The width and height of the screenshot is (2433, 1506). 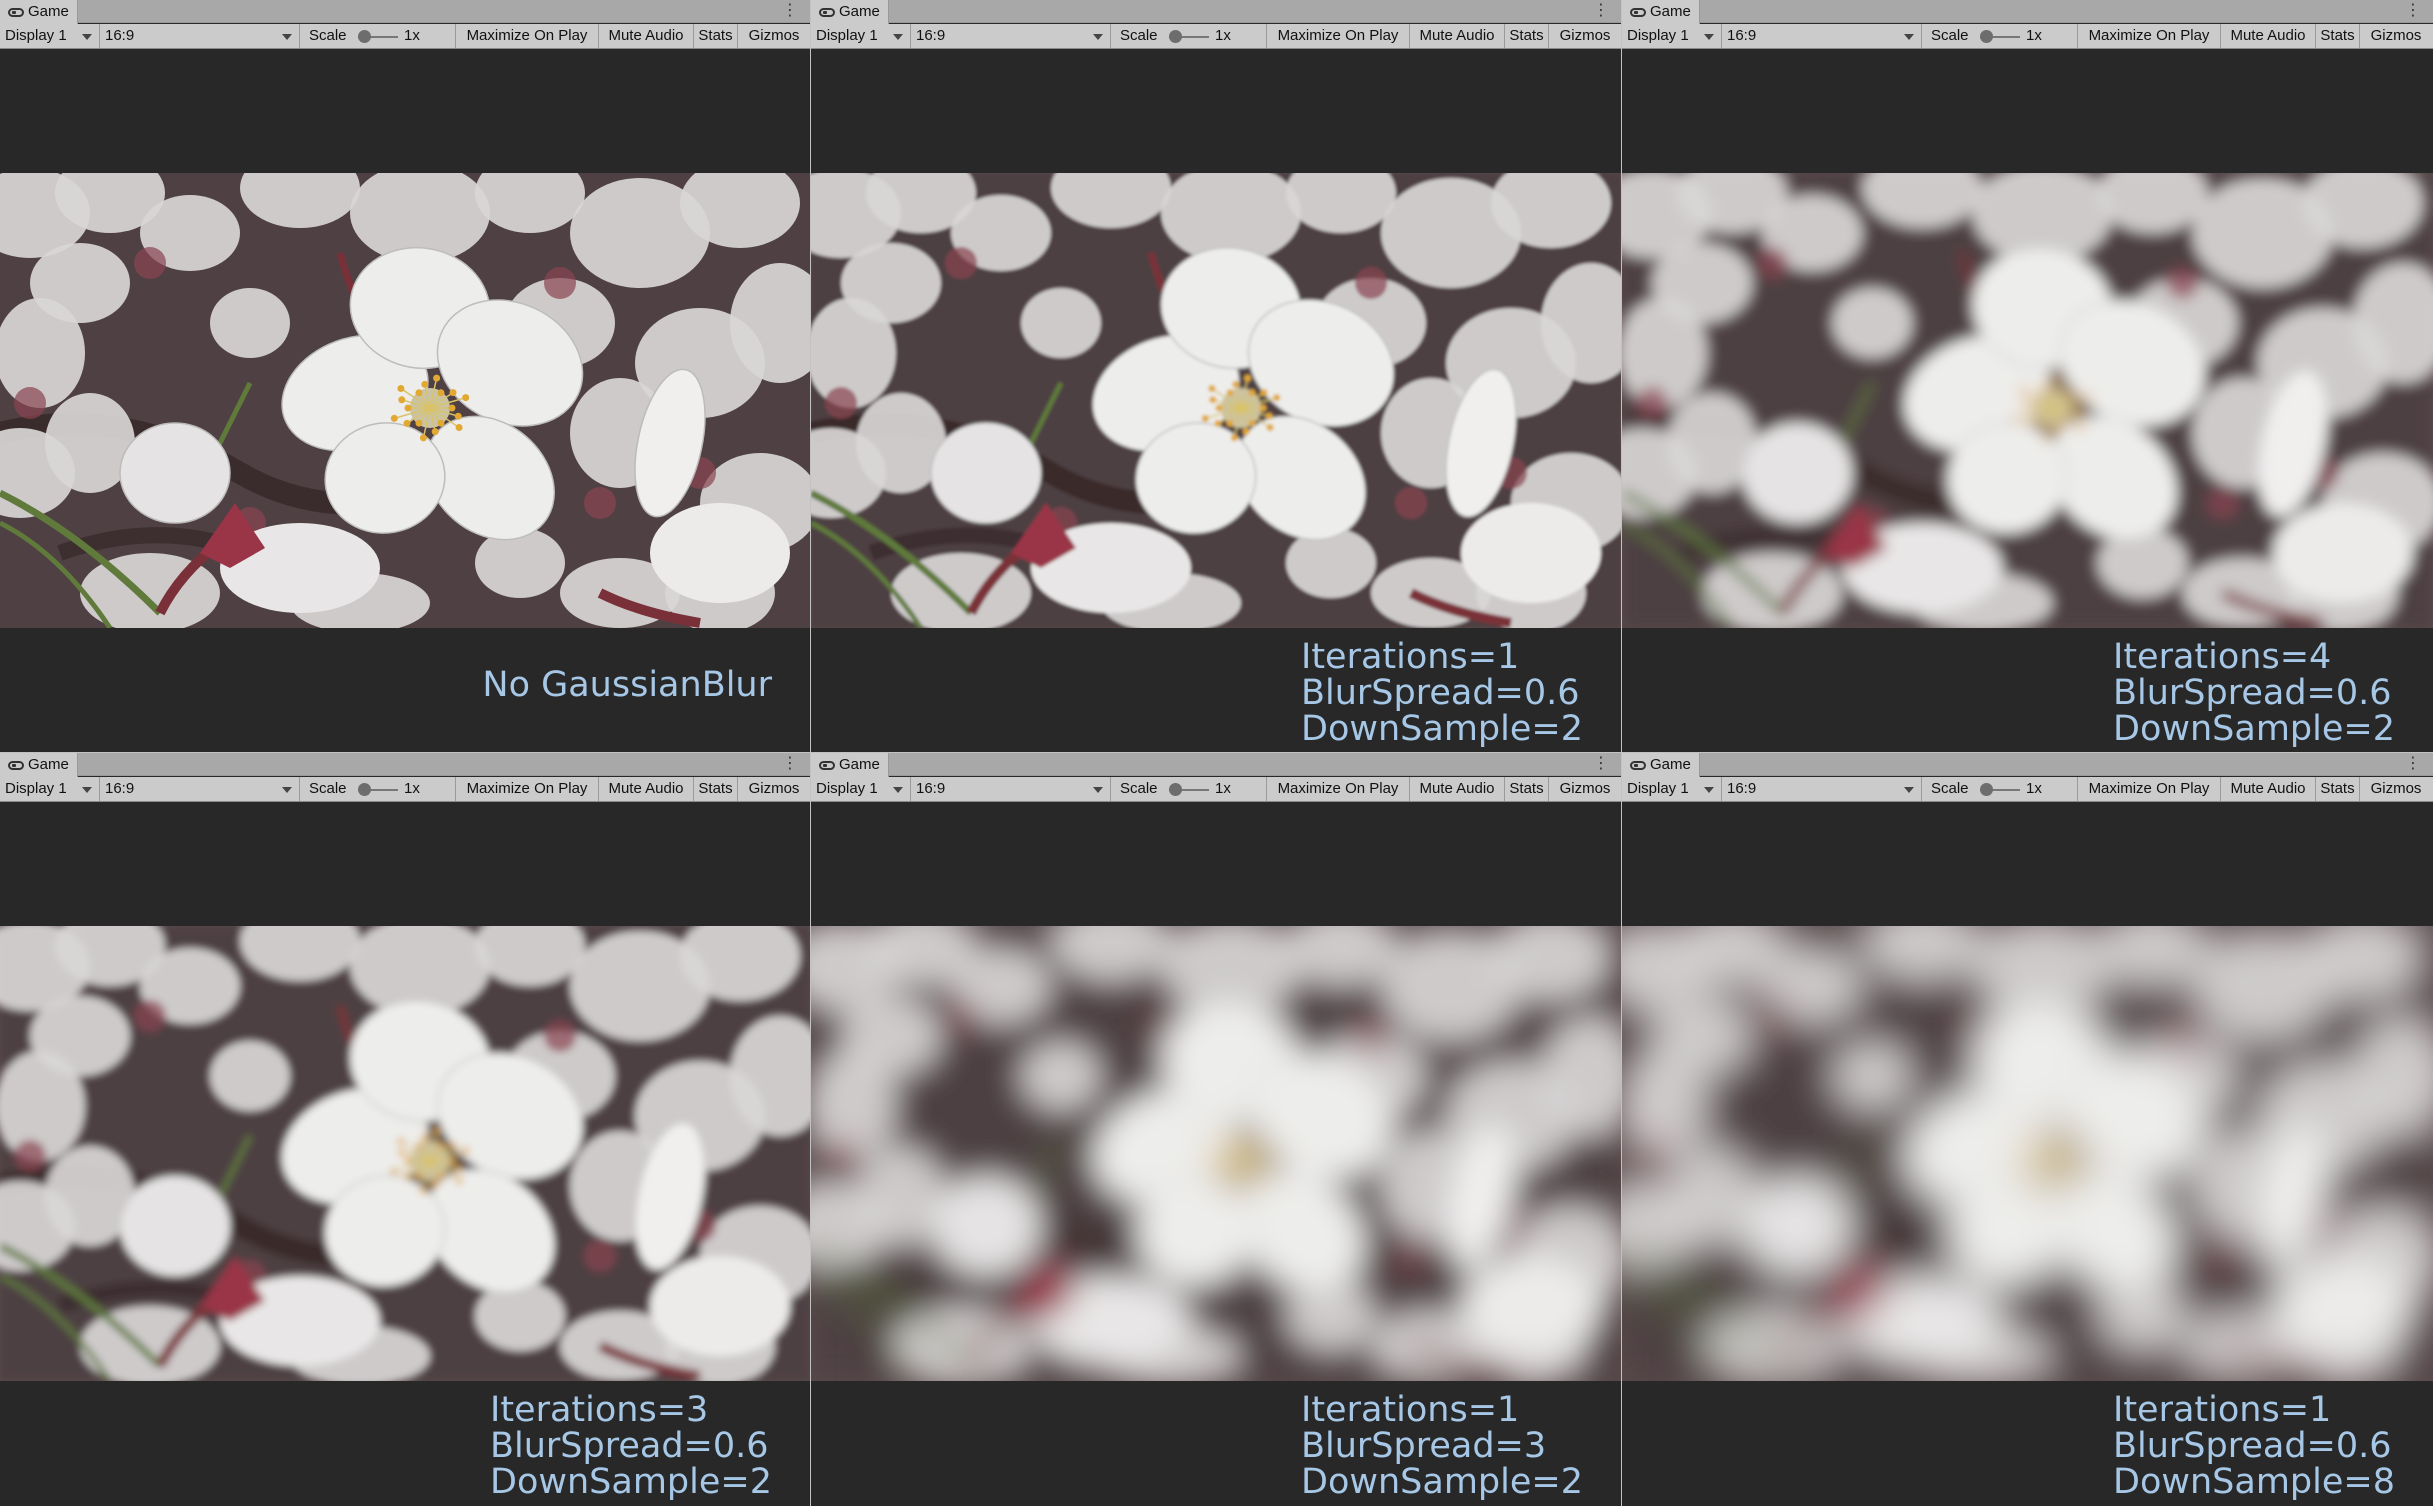 I want to click on scale-label: Scale, so click(x=328, y=35).